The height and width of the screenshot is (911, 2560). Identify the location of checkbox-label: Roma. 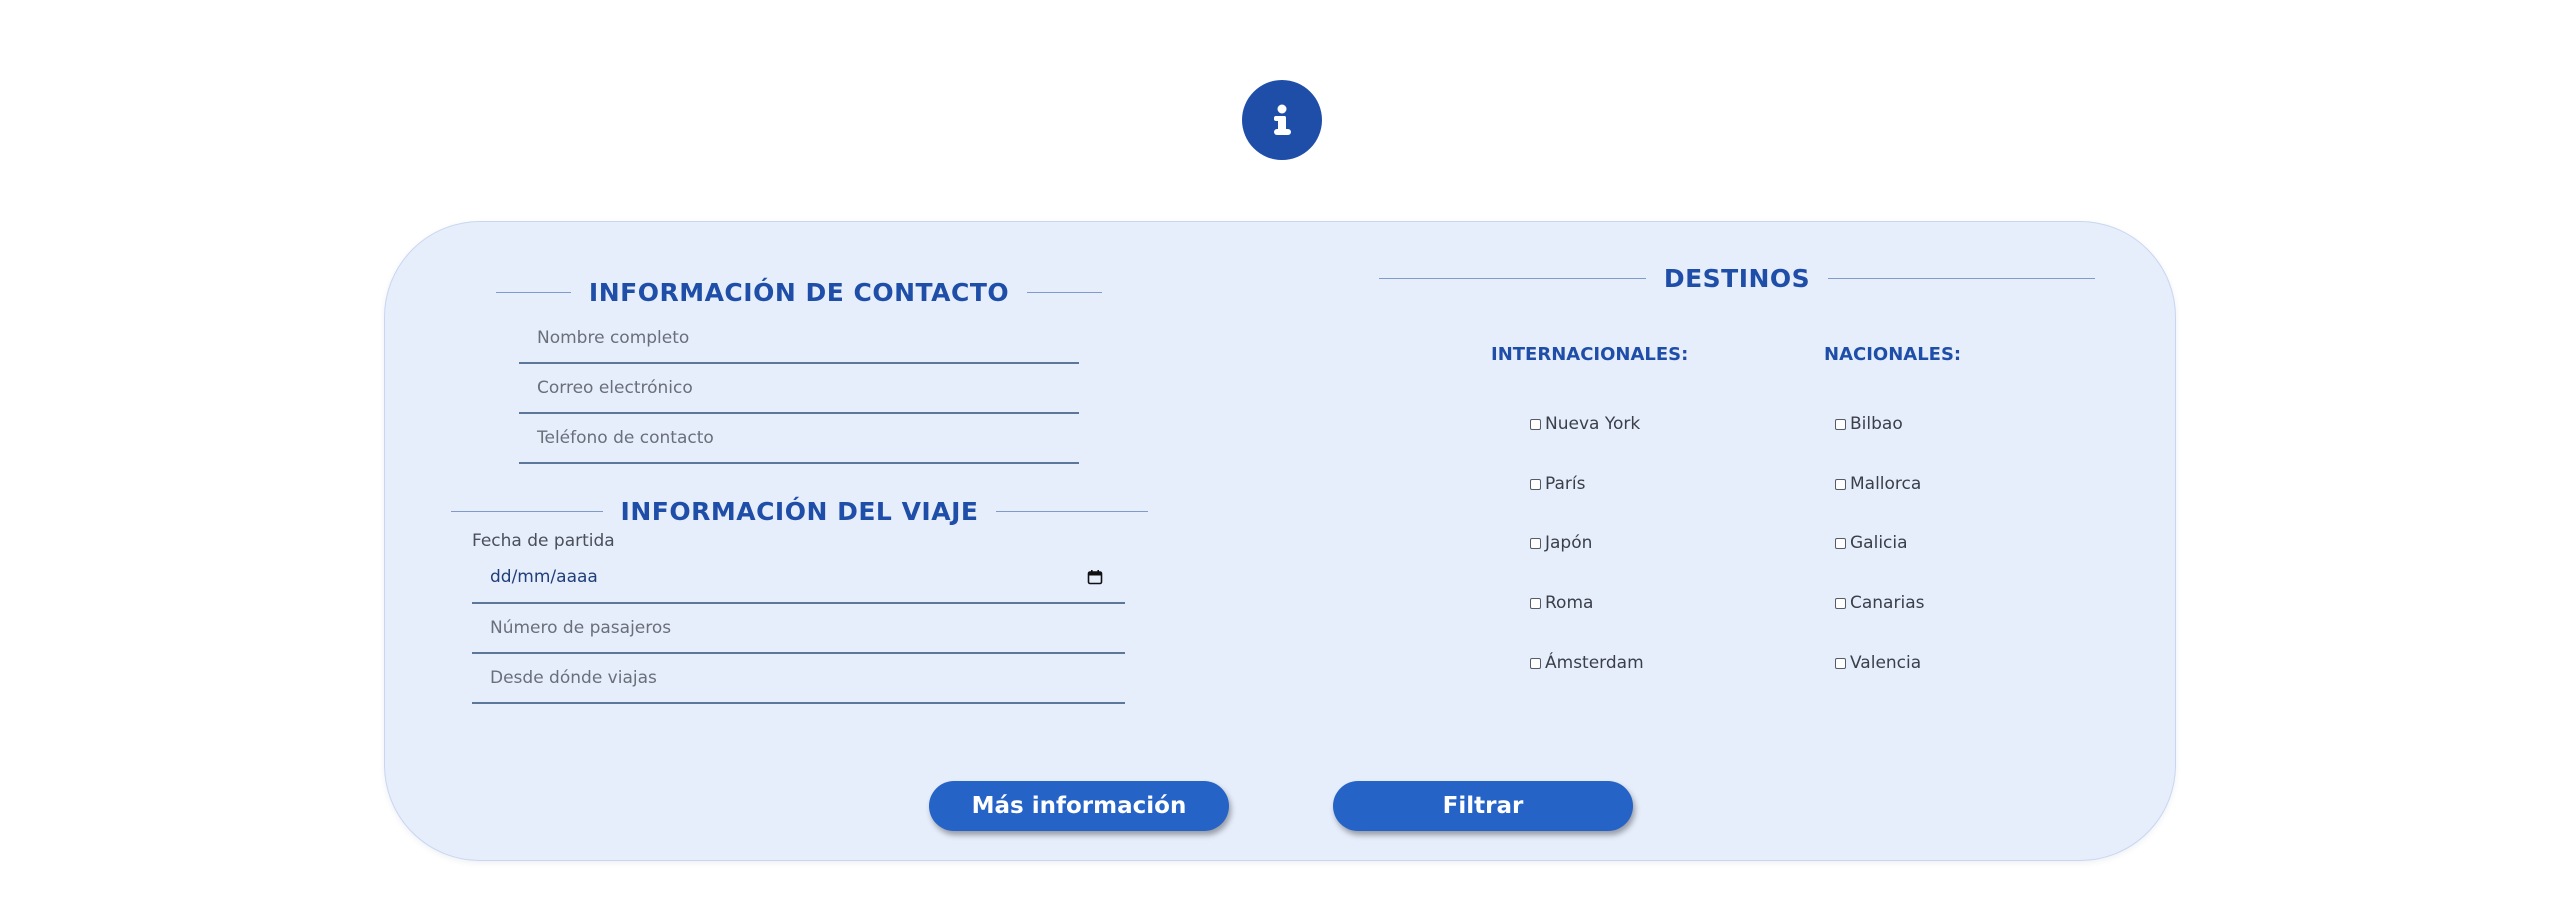
(1569, 603).